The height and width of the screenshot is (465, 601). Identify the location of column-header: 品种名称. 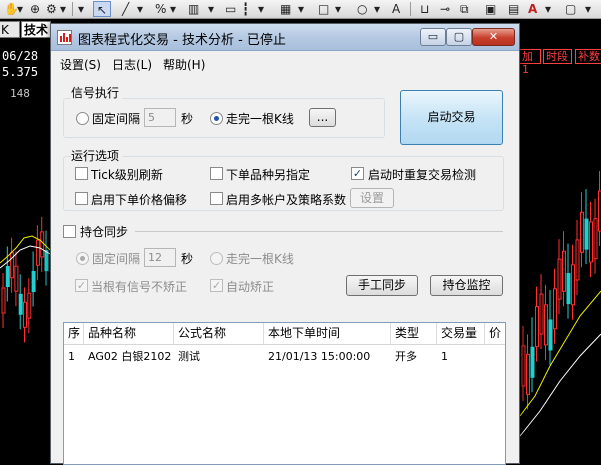
(129, 334).